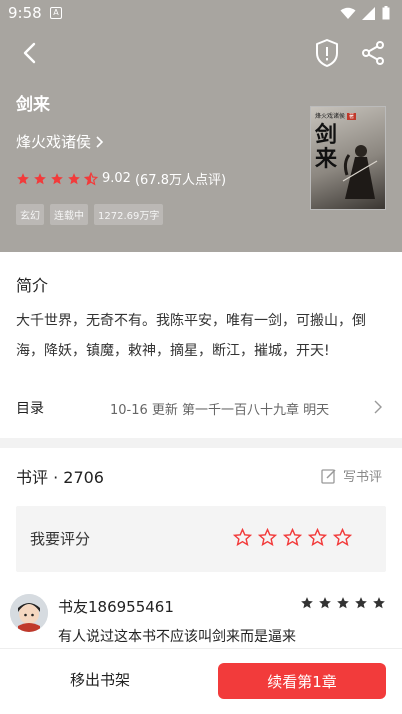  Describe the element at coordinates (335, 116) in the screenshot. I see `cover-author-line: 烽火戏诸侯 著` at that location.